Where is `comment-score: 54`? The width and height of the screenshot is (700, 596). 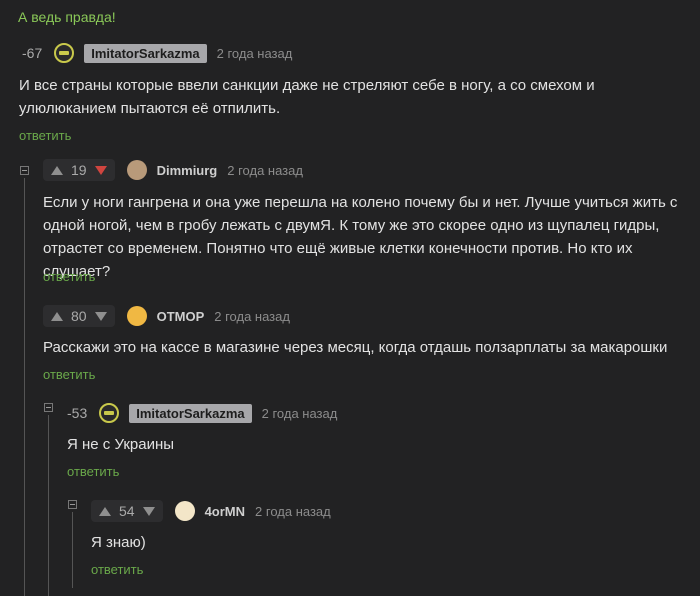 comment-score: 54 is located at coordinates (127, 511).